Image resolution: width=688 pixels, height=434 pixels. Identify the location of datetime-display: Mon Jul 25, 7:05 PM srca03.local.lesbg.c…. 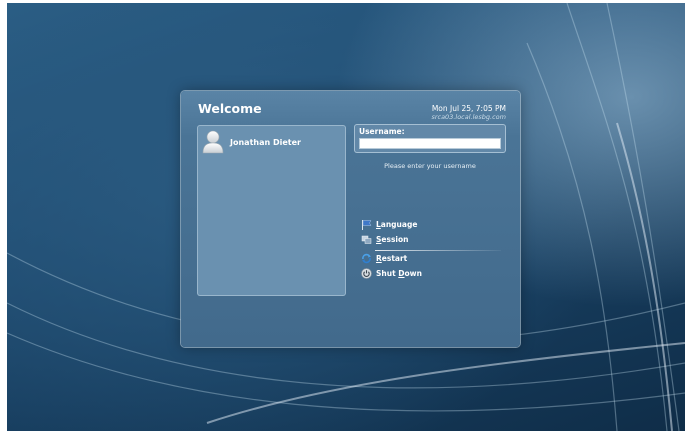
(468, 113).